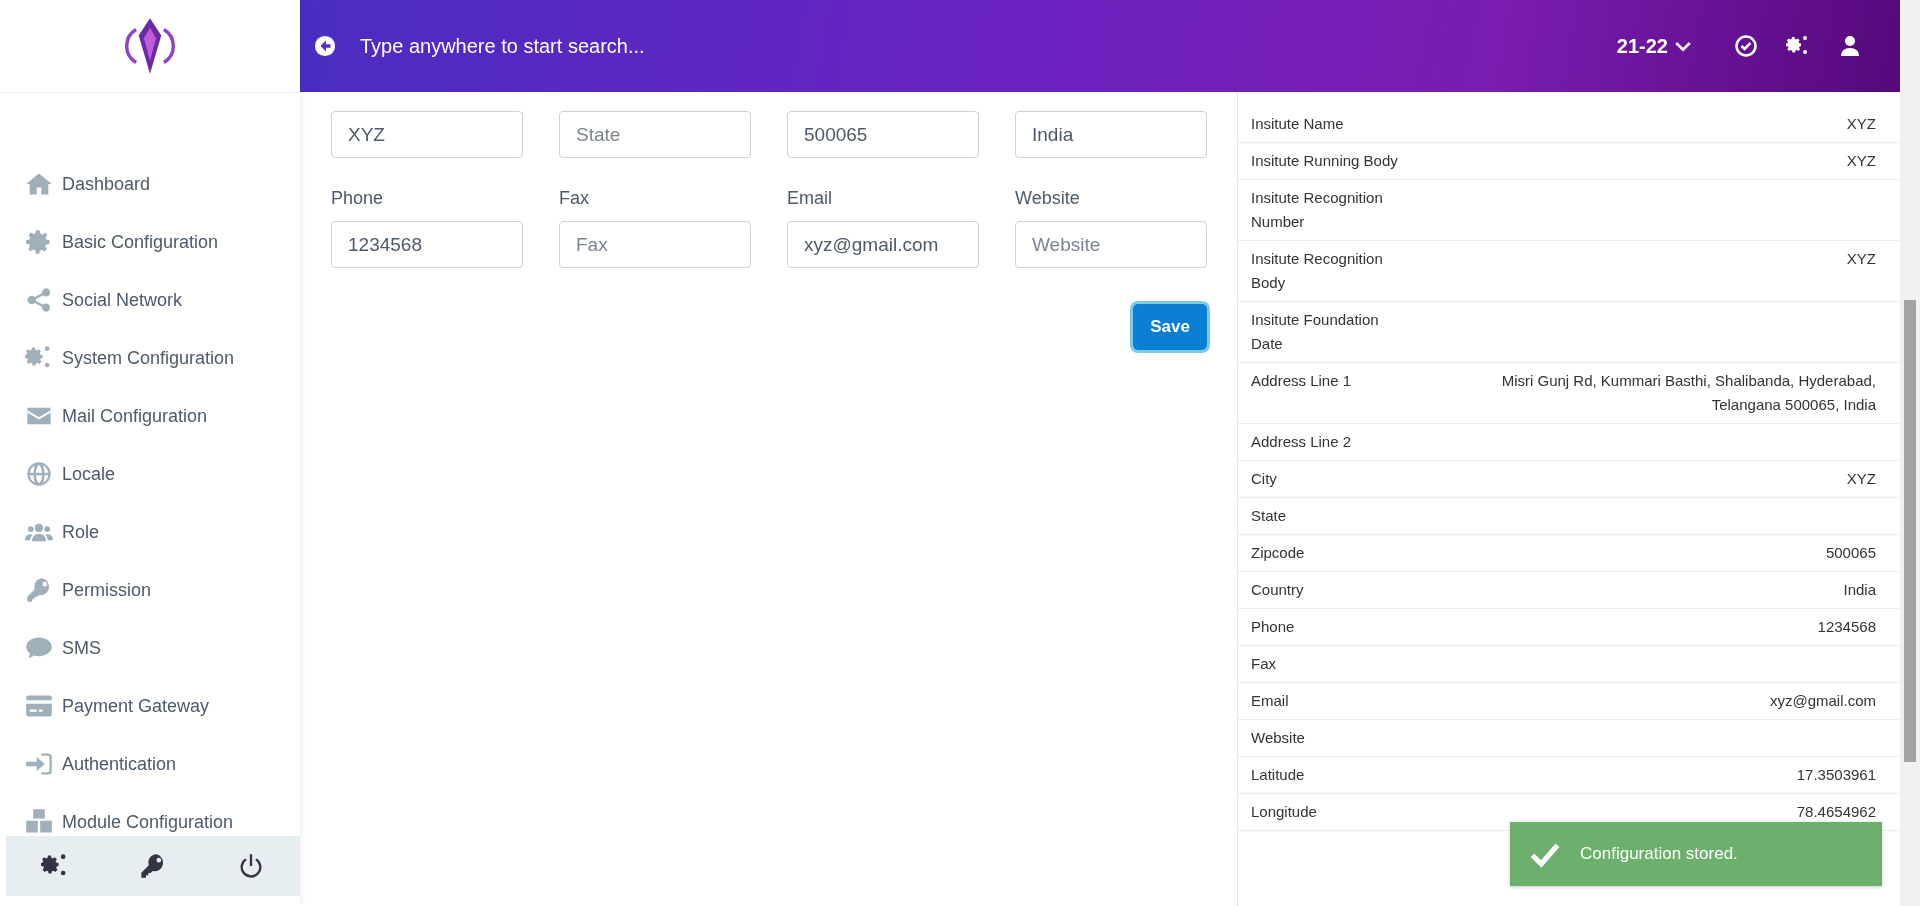  Describe the element at coordinates (150, 300) in the screenshot. I see `sidebar-item: Social Network` at that location.